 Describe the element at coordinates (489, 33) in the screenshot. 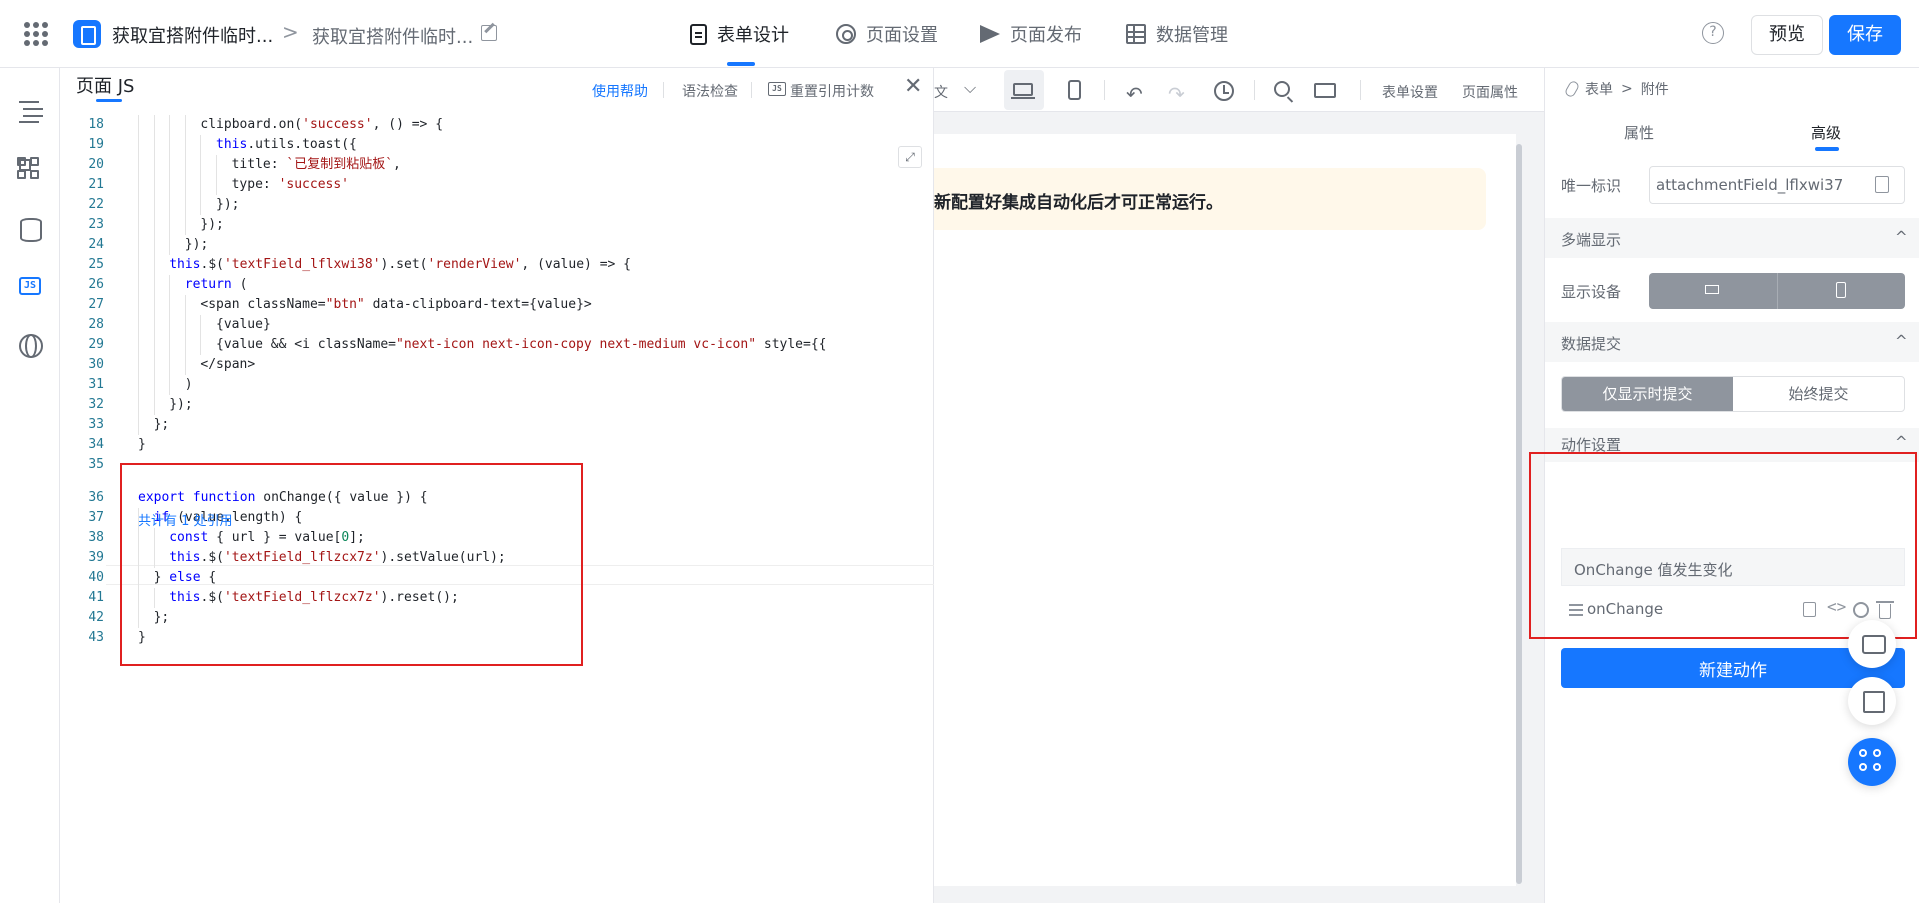

I see `edit-title-icon` at that location.